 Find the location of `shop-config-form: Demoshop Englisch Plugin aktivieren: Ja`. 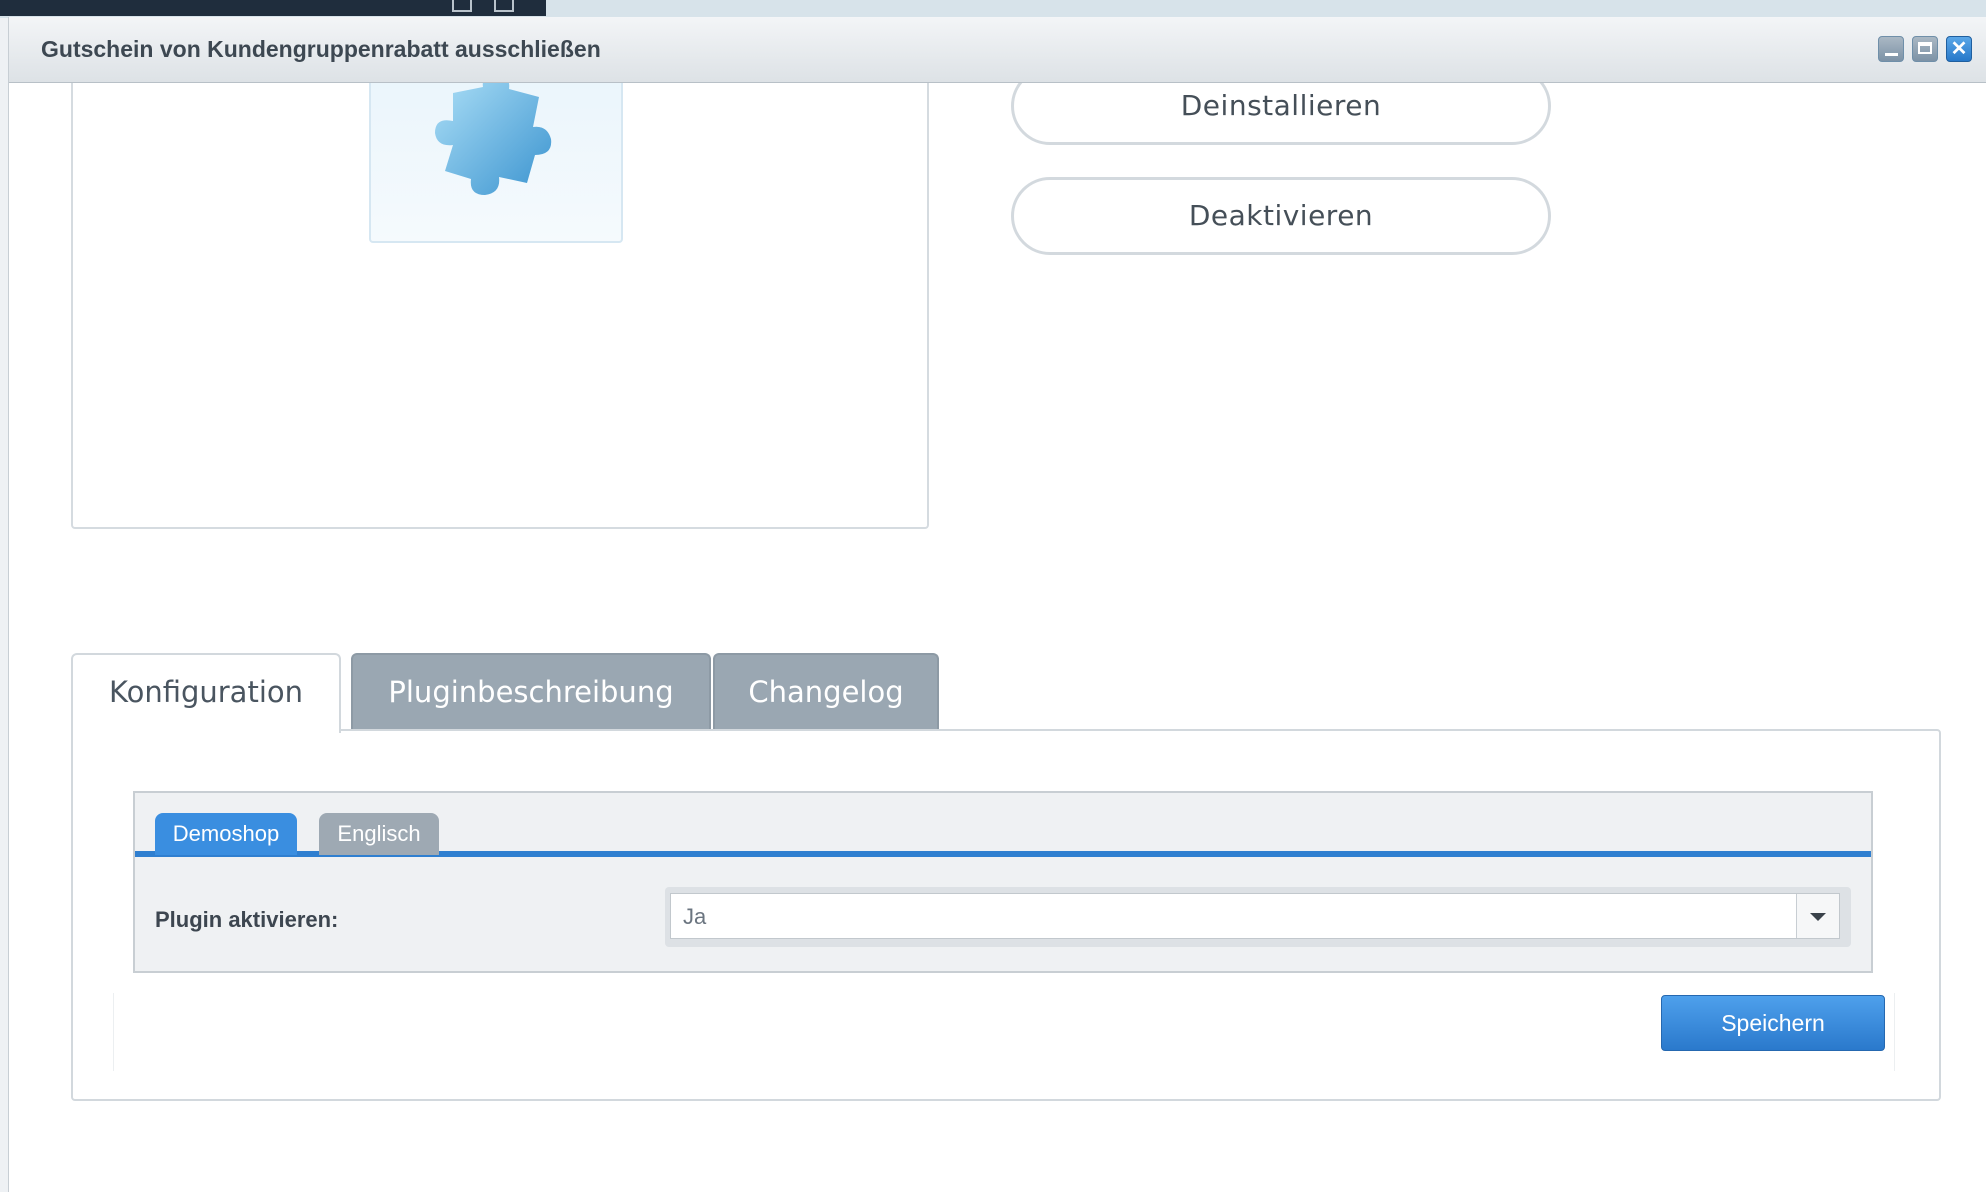

shop-config-form: Demoshop Englisch Plugin aktivieren: Ja is located at coordinates (1003, 882).